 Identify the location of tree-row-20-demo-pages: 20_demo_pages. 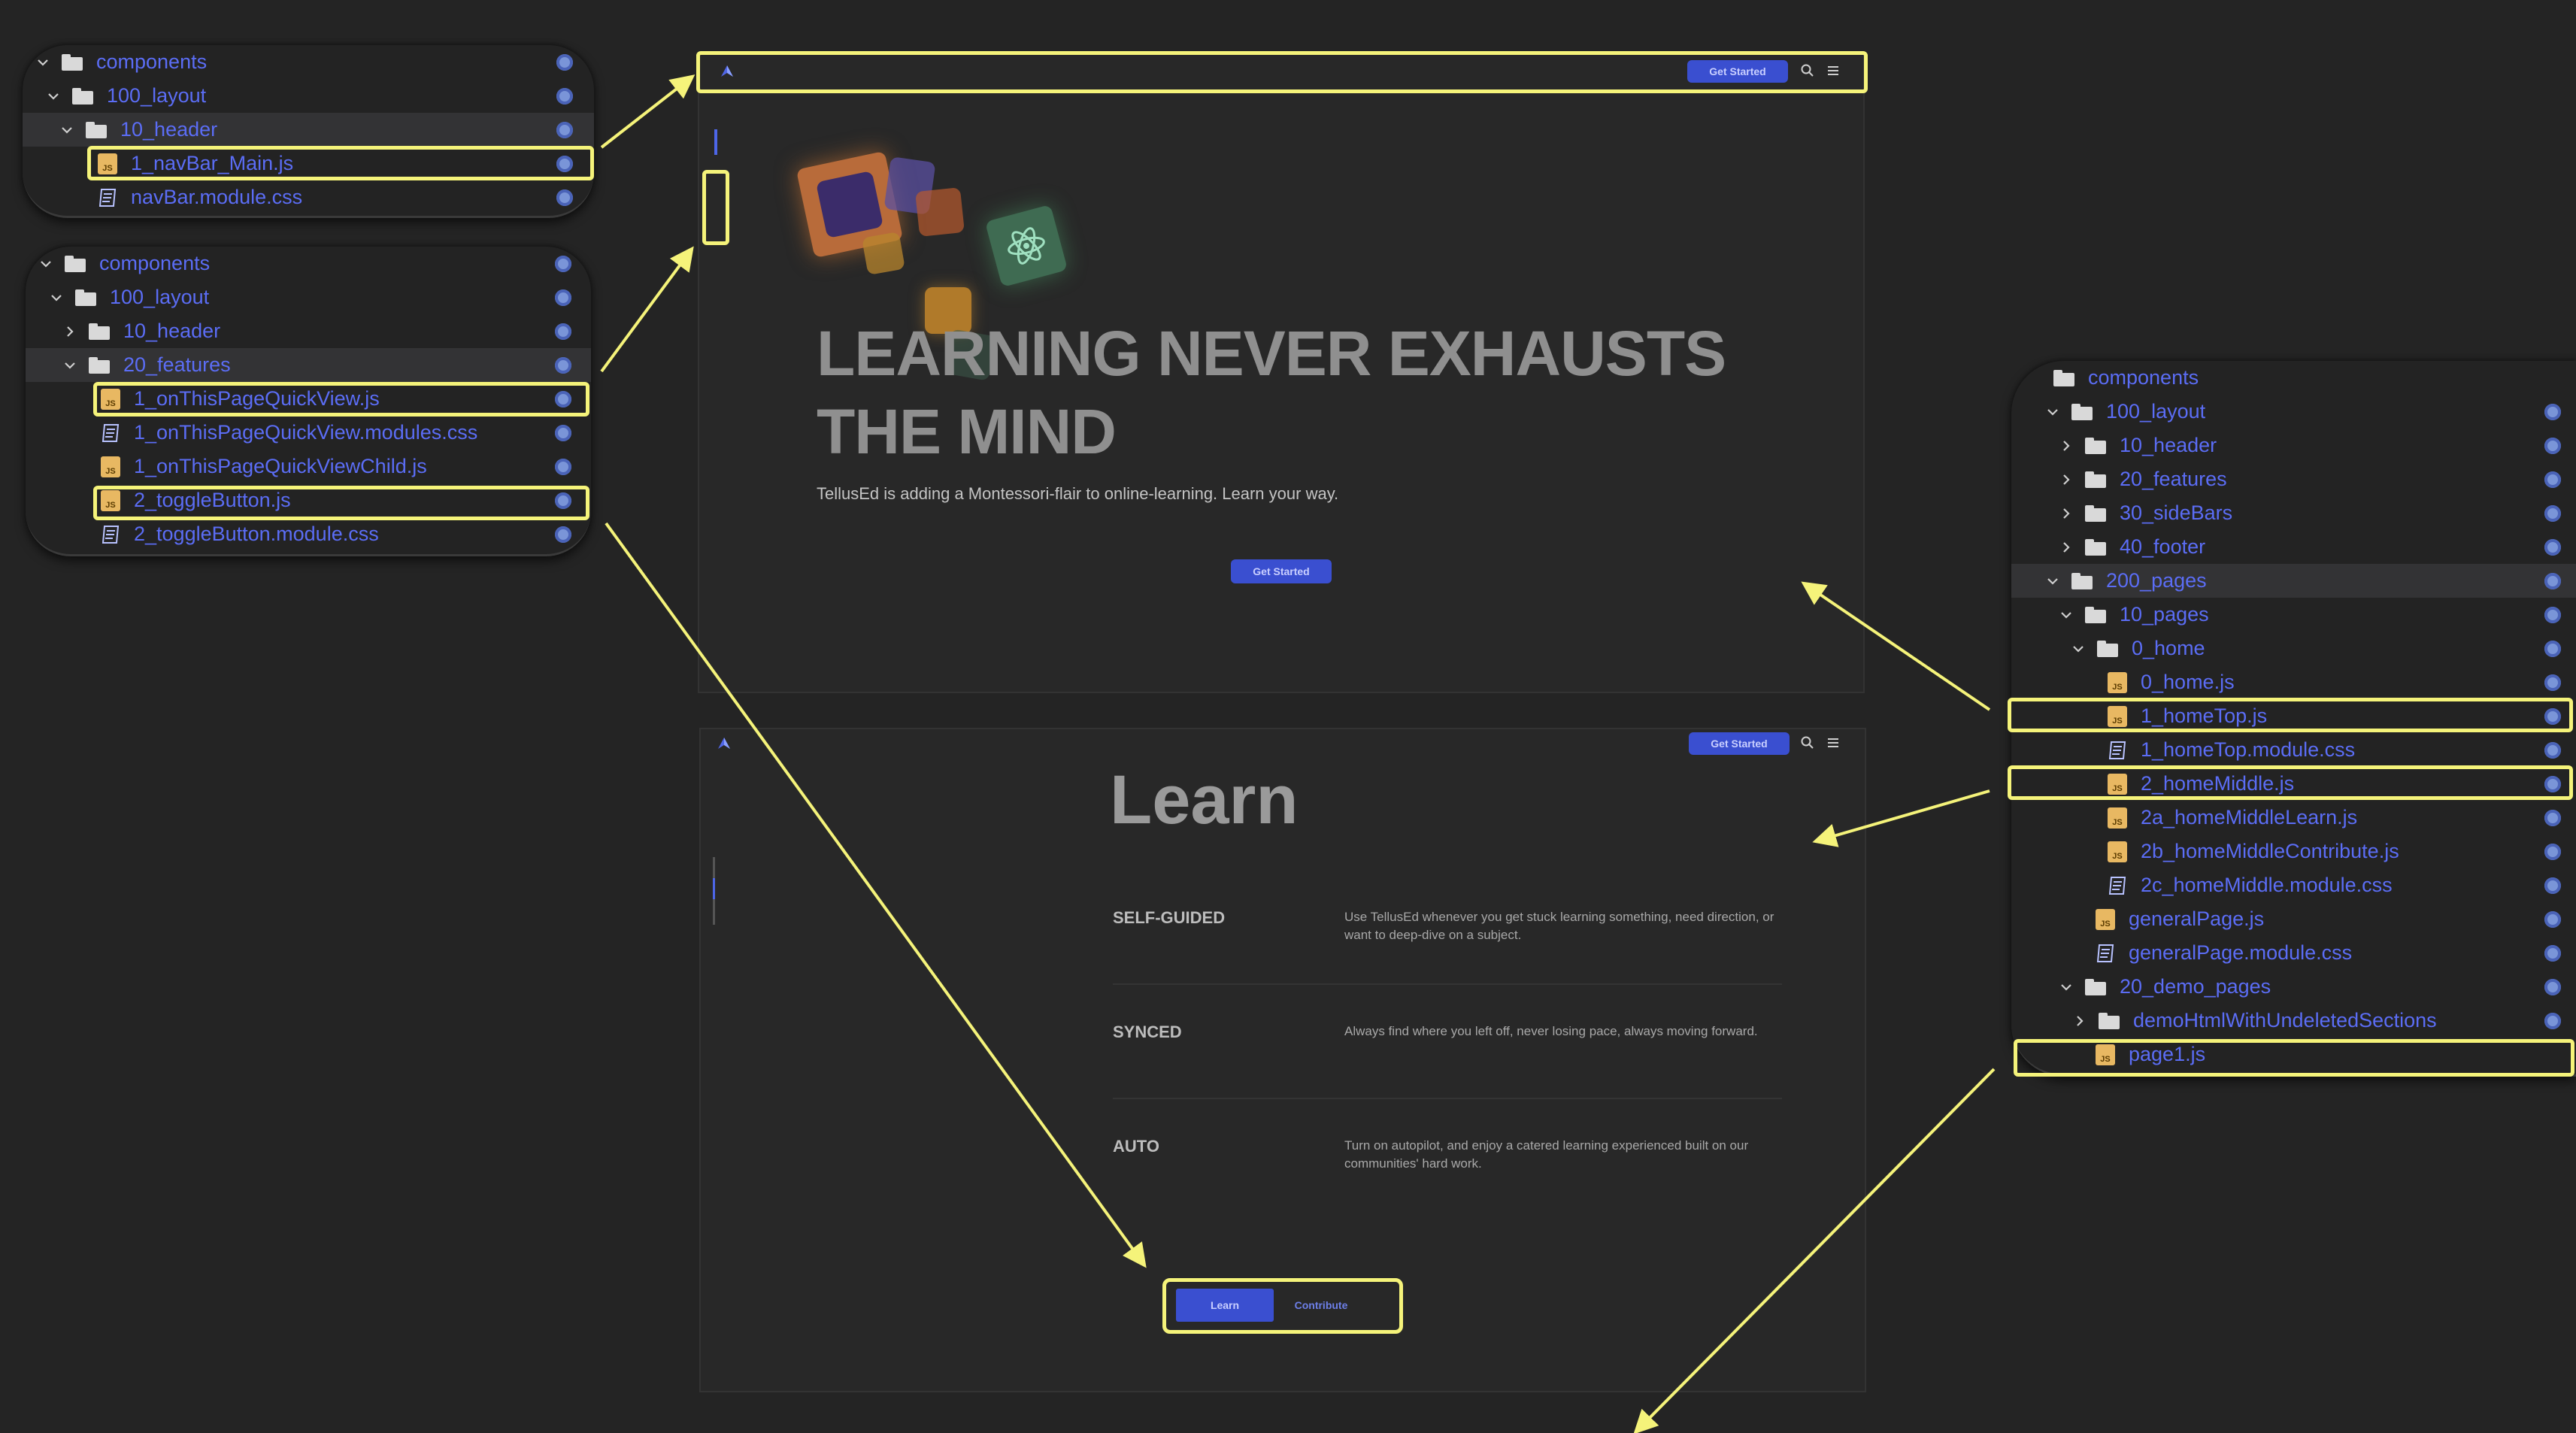
(2293, 987).